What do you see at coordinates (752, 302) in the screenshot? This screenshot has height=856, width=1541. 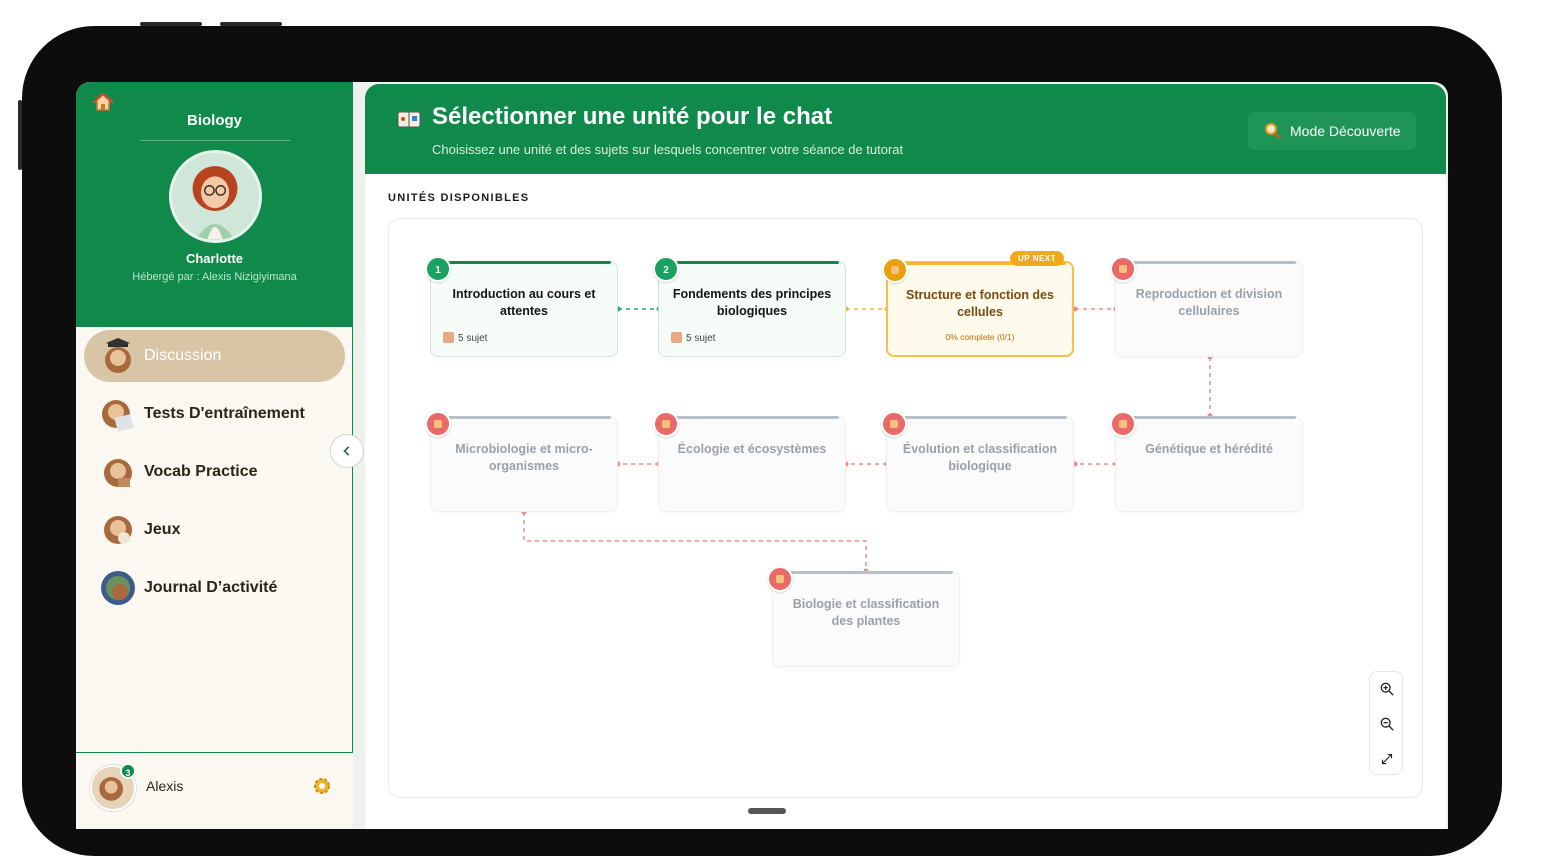 I see `unit-title: Fondements des principes biologiques` at bounding box center [752, 302].